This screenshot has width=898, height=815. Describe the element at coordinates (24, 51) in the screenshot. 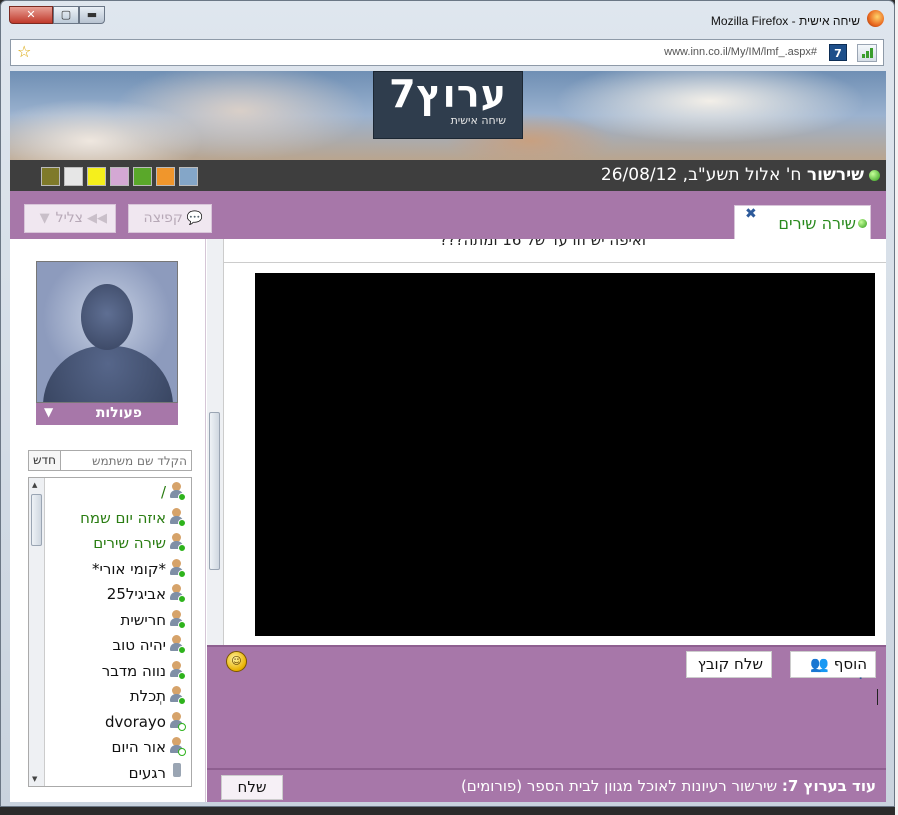

I see `bookmark-star-icon: ☆` at that location.